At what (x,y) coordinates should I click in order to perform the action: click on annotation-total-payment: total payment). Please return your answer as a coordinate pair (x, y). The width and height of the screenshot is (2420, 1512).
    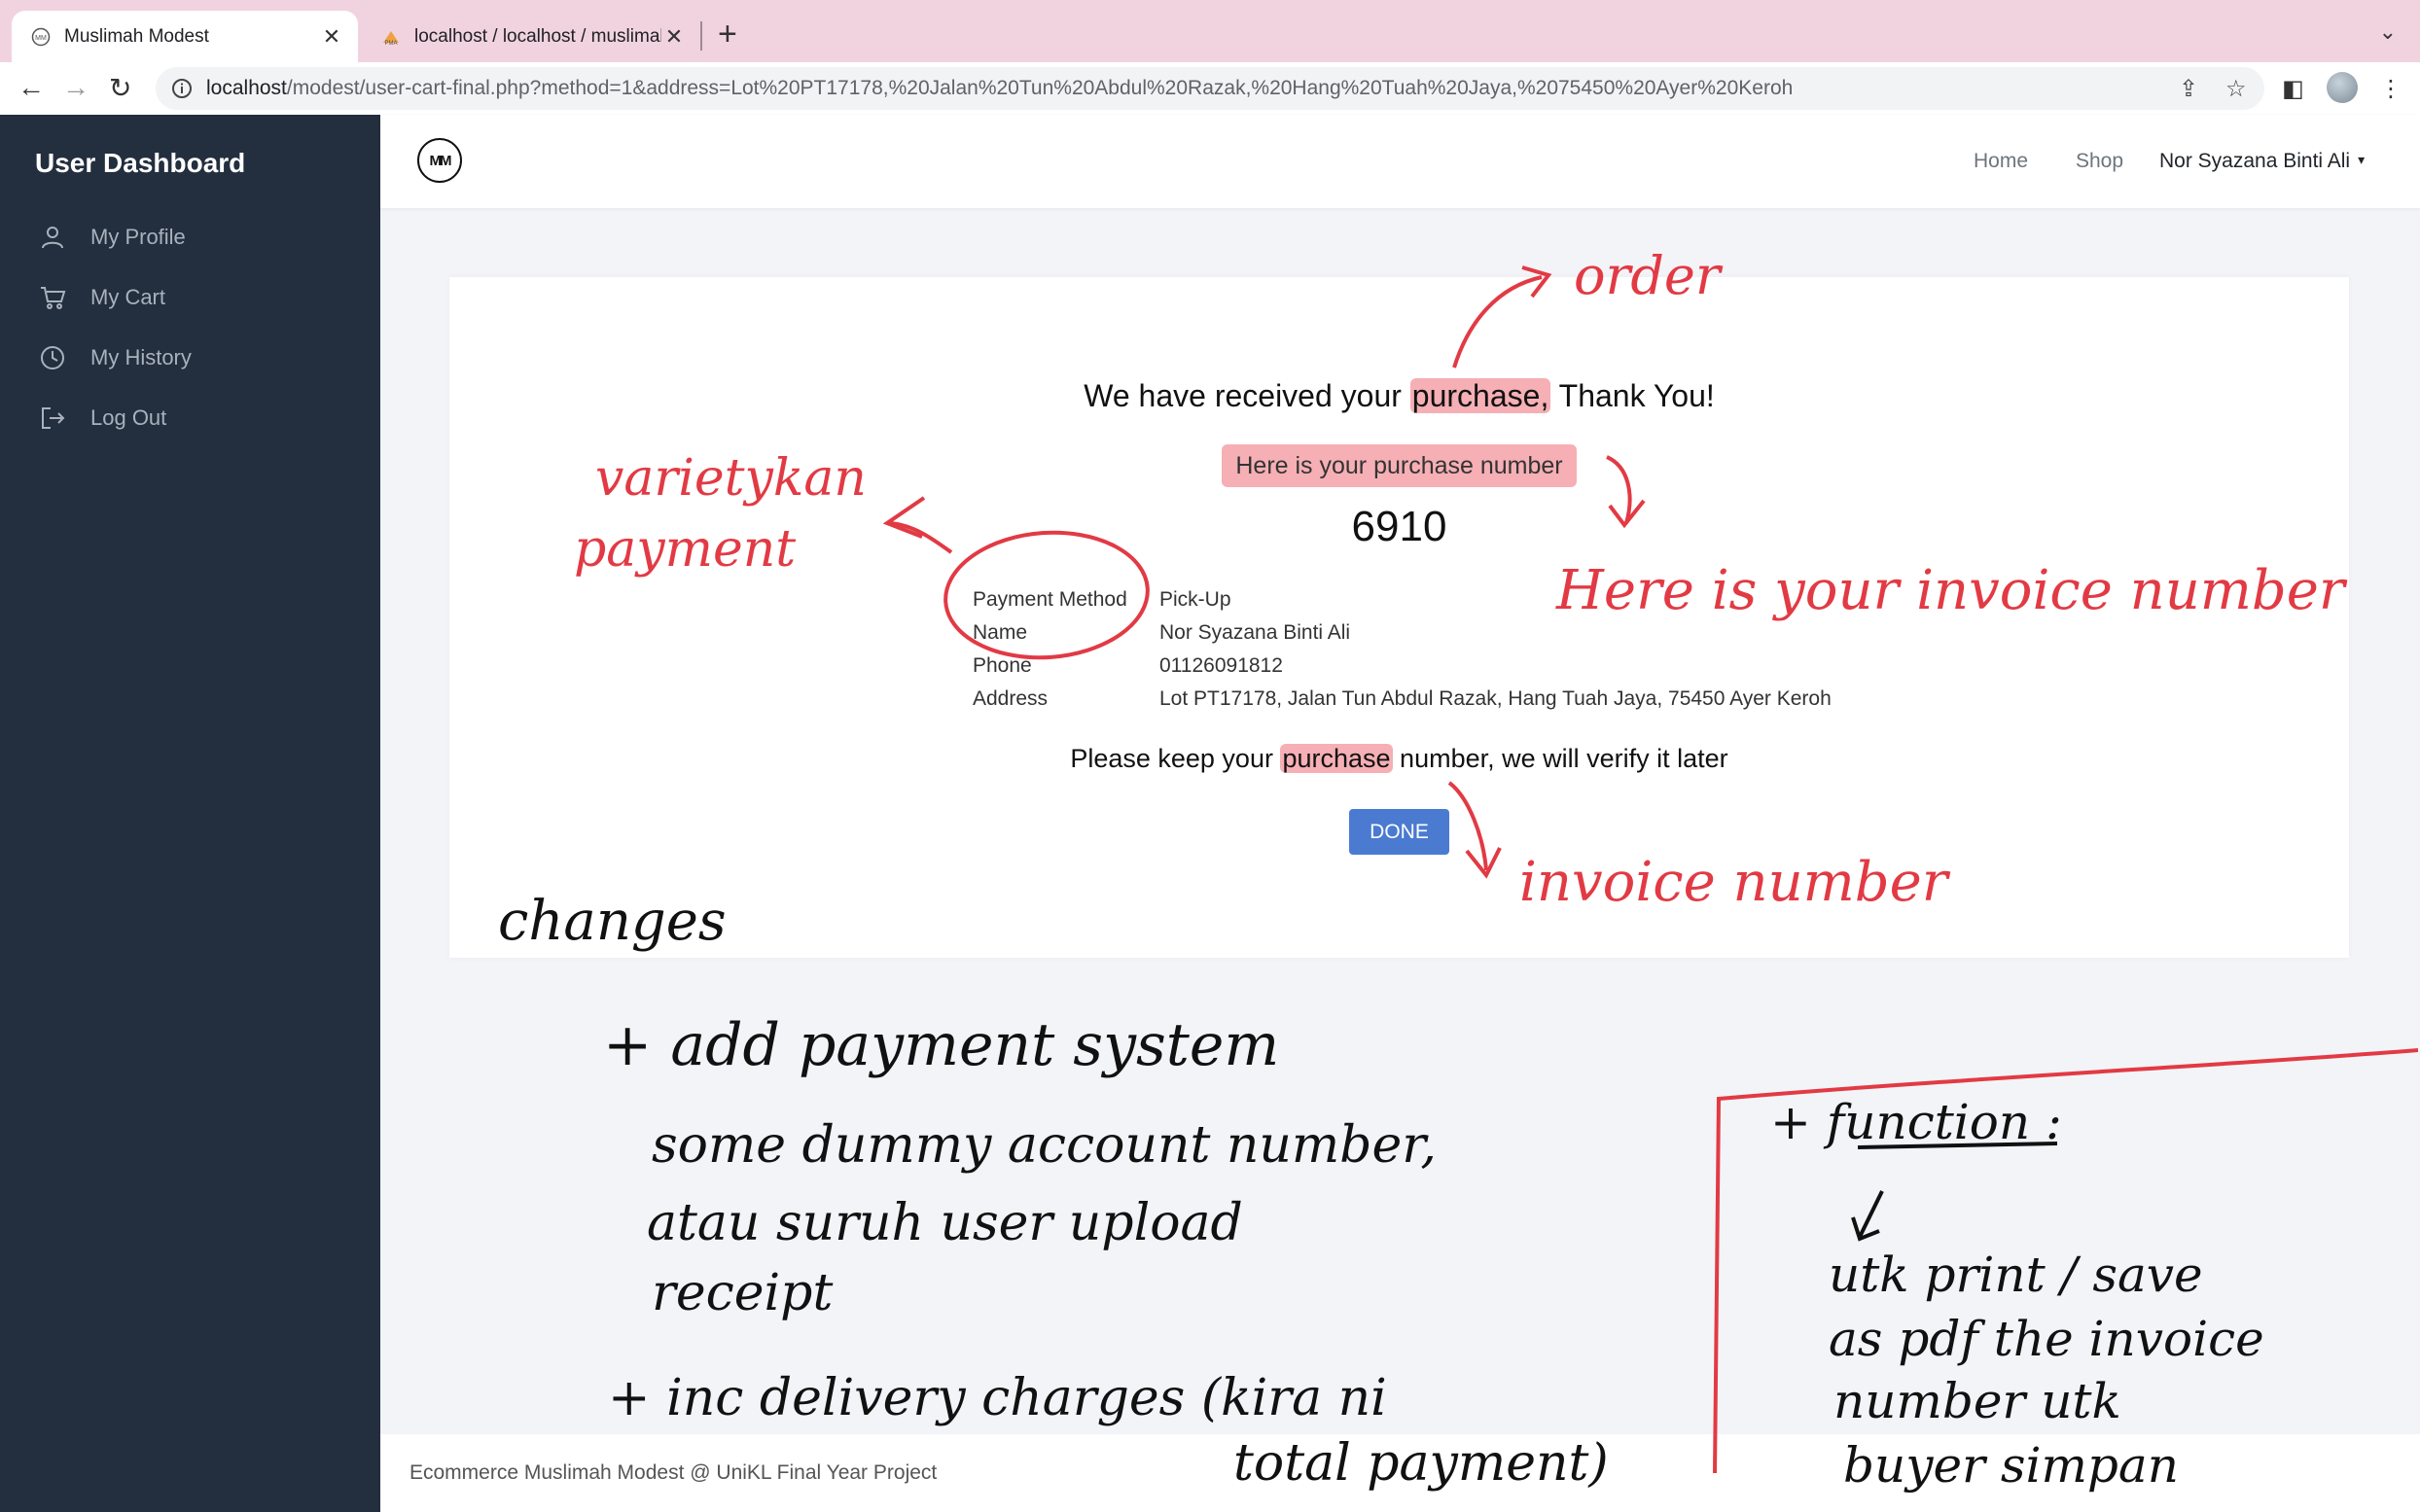
    Looking at the image, I should click on (1421, 1463).